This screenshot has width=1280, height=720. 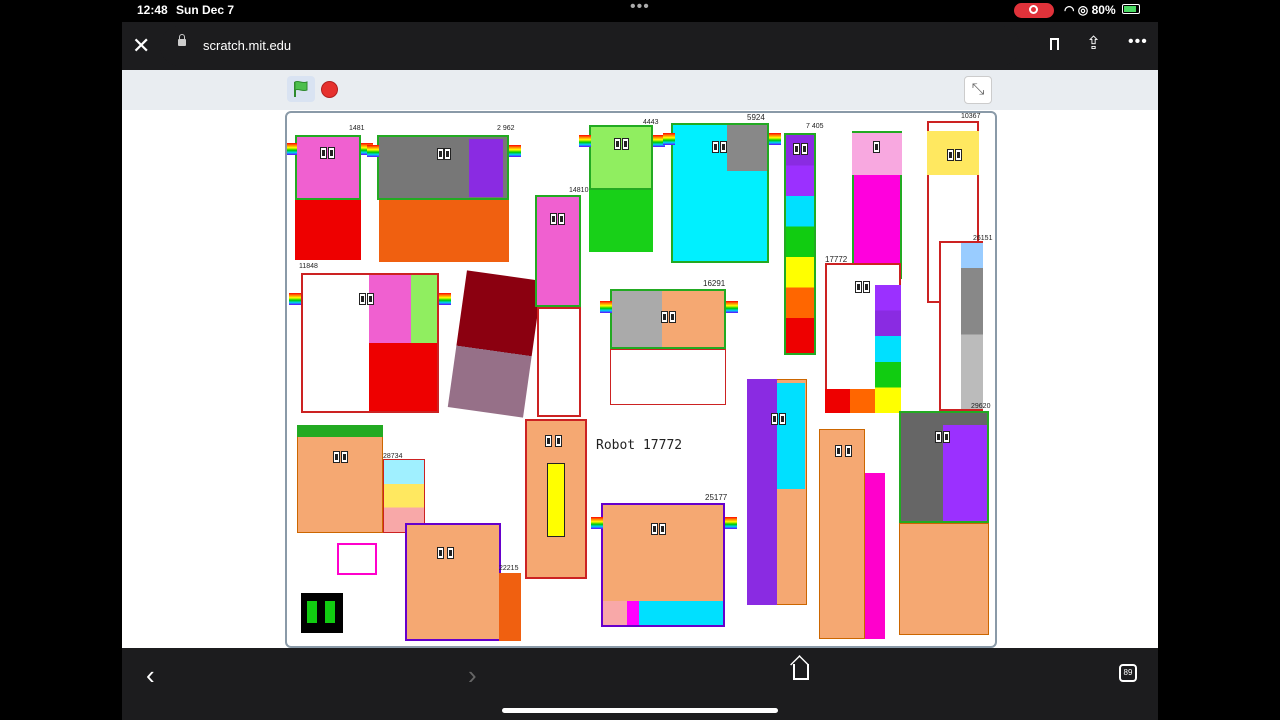 What do you see at coordinates (393, 456) in the screenshot?
I see `number-label: 28734` at bounding box center [393, 456].